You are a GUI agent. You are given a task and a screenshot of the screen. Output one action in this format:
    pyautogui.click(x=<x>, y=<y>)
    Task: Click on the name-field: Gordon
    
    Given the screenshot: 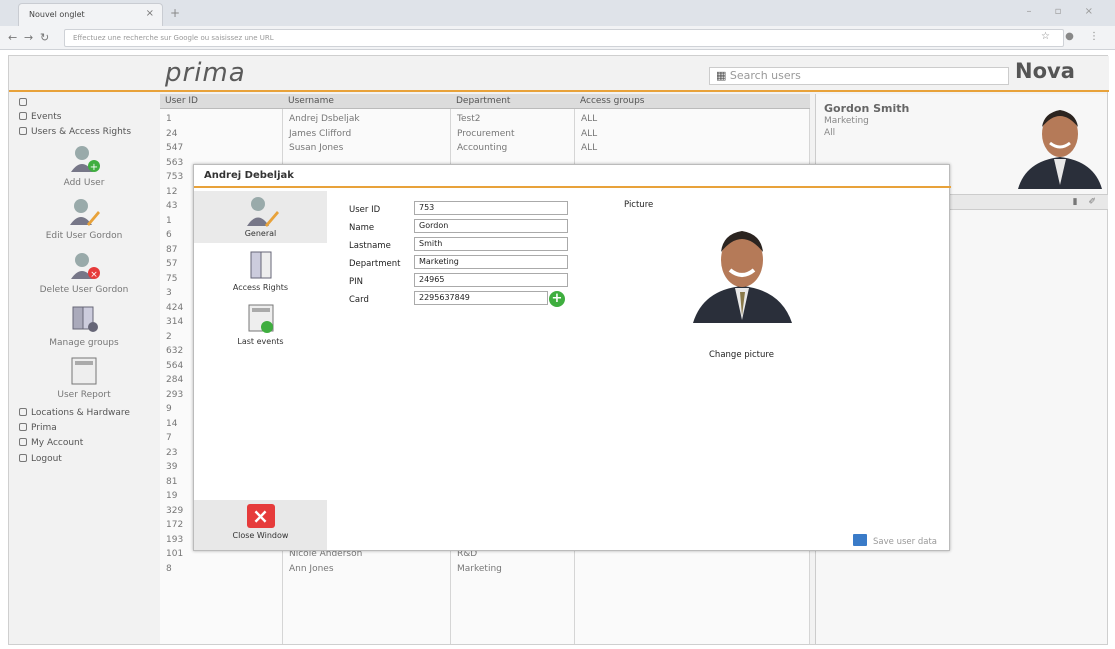 What is the action you would take?
    pyautogui.click(x=491, y=226)
    